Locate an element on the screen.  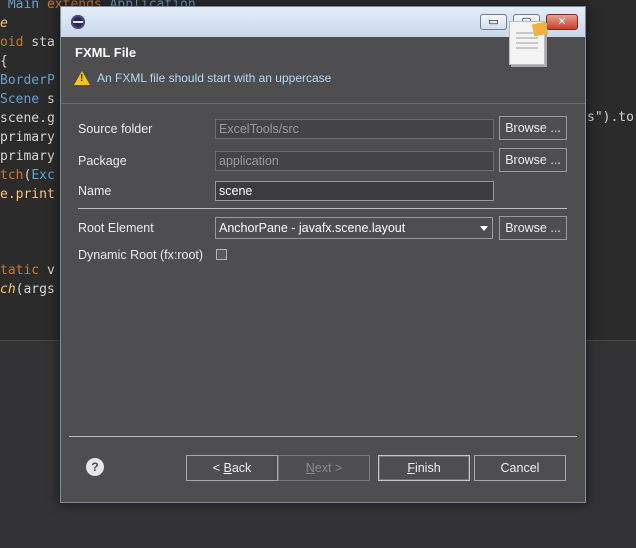
code-token: tatic is located at coordinates (20, 270).